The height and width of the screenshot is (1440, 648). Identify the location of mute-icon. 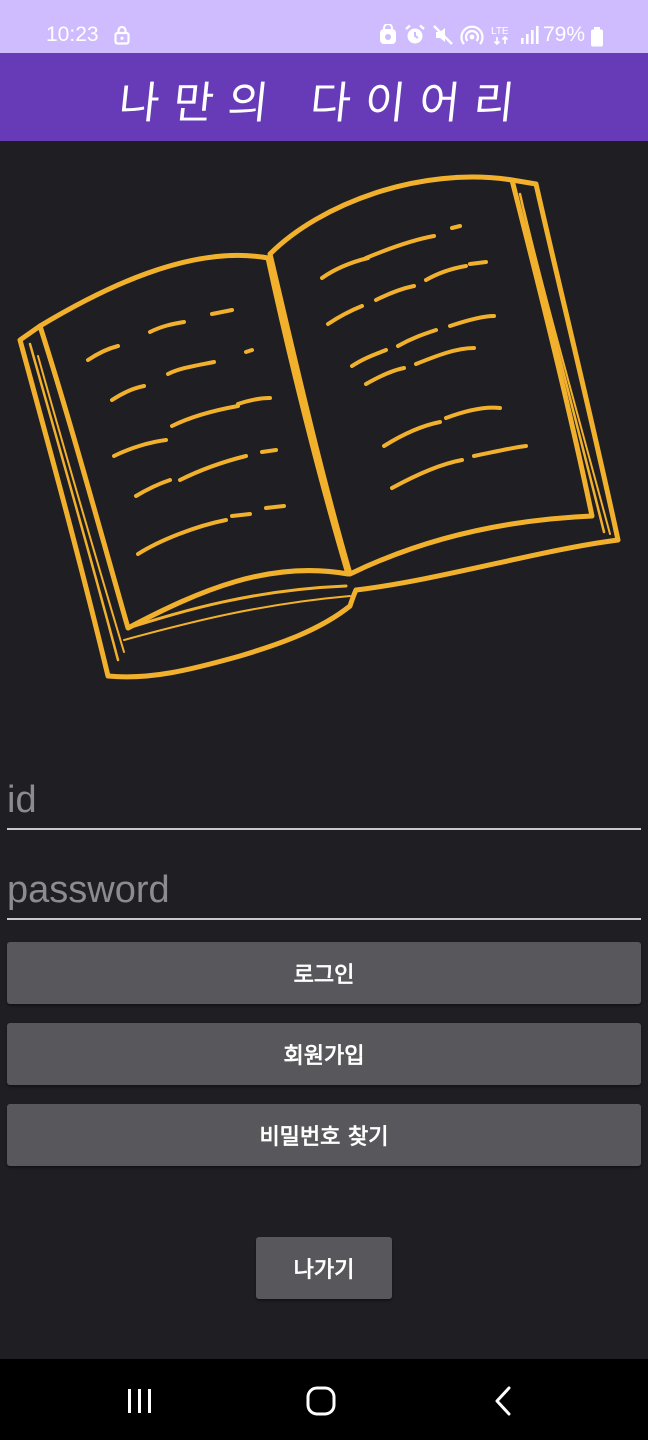
(443, 35).